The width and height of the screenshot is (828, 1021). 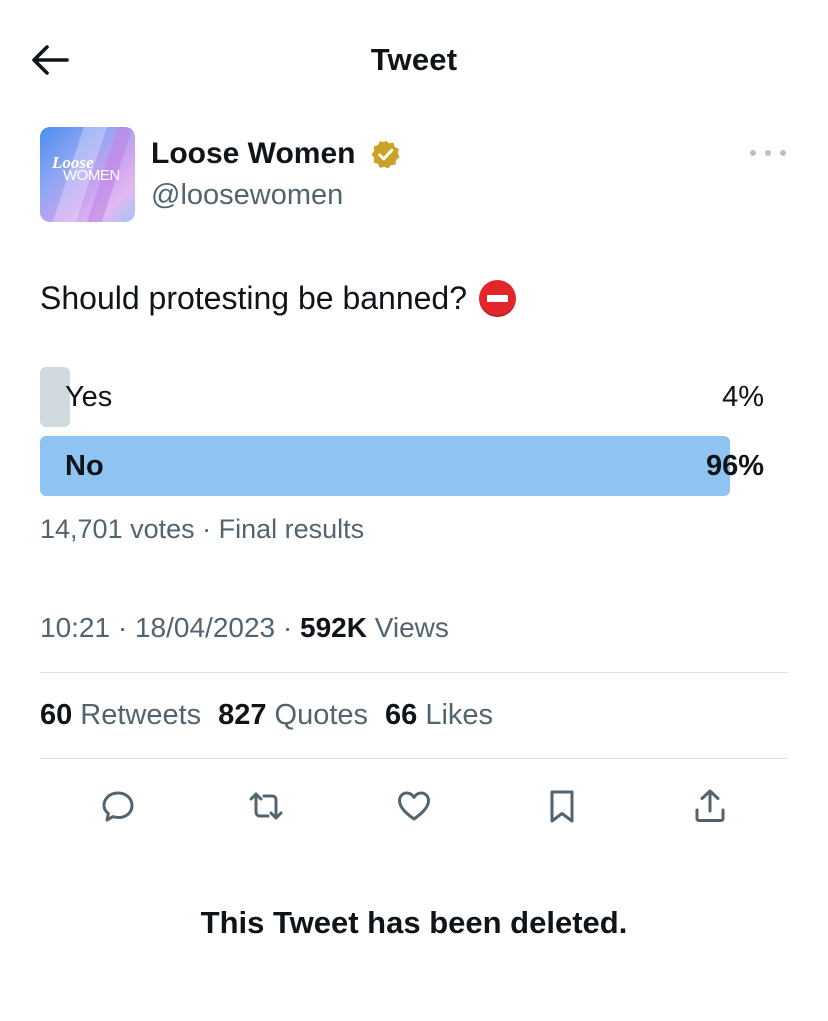 I want to click on views-count: 592K, so click(x=333, y=627).